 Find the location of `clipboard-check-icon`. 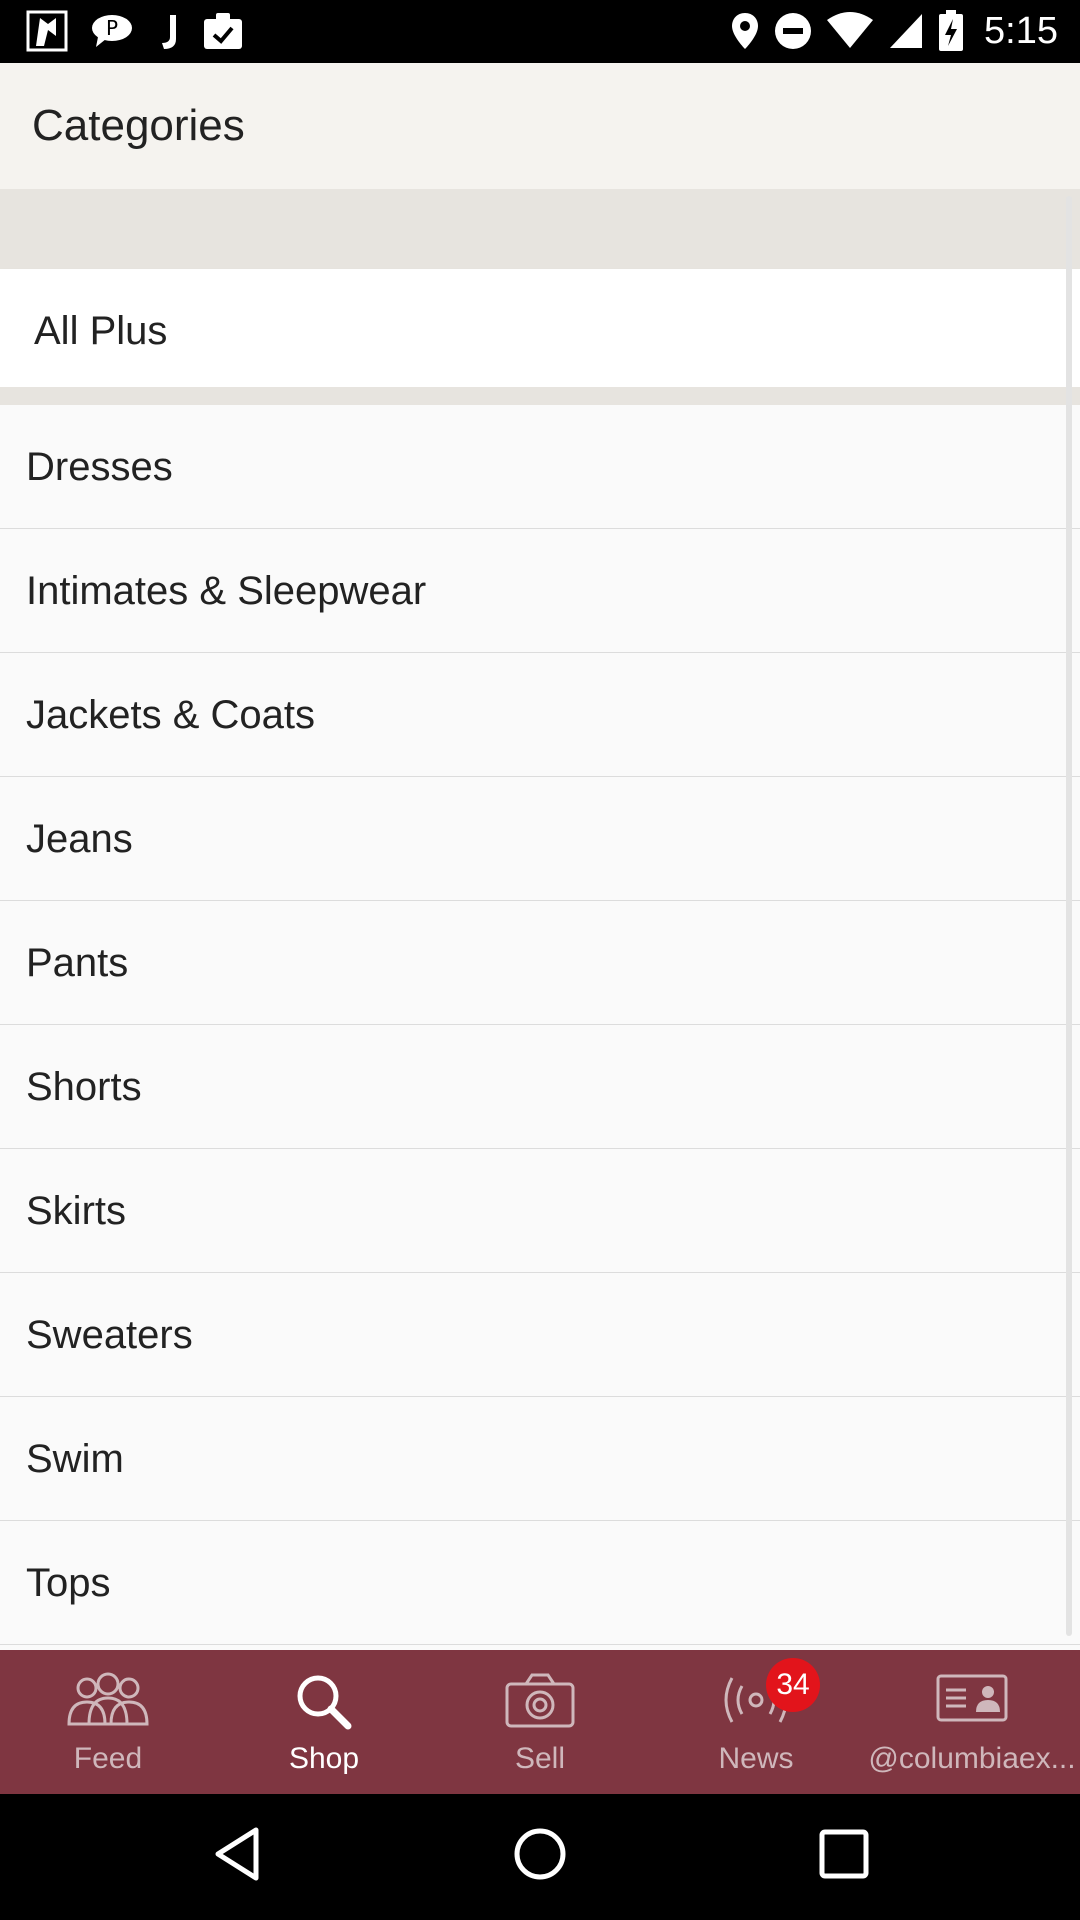

clipboard-check-icon is located at coordinates (223, 31).